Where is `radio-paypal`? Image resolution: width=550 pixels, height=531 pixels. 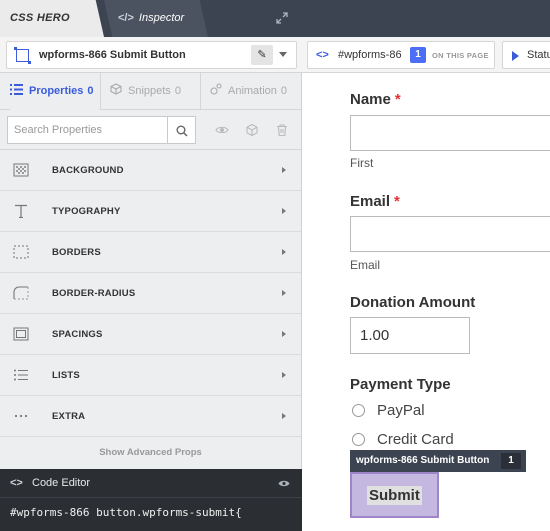 radio-paypal is located at coordinates (358, 410).